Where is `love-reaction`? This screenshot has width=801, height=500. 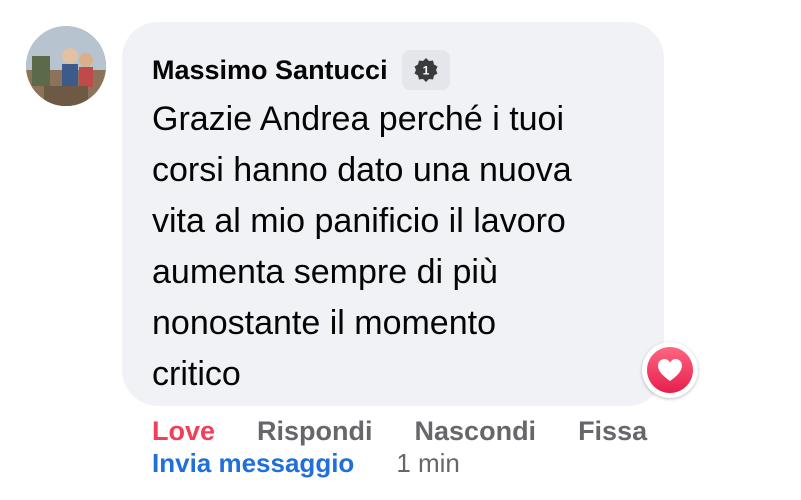 love-reaction is located at coordinates (670, 370).